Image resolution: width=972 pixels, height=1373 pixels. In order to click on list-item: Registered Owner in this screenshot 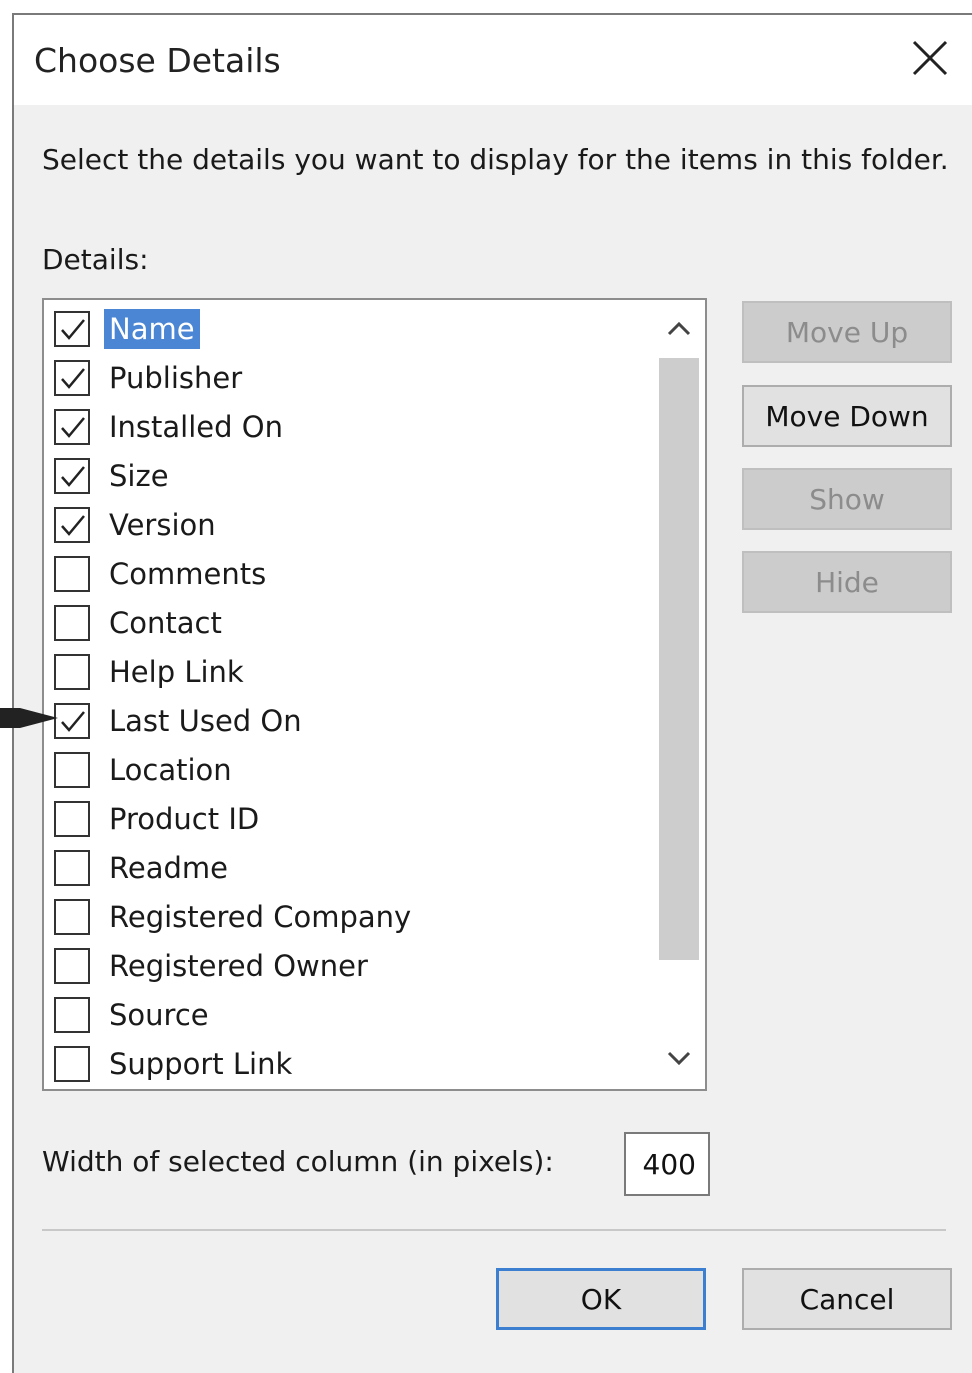, I will do `click(213, 966)`.